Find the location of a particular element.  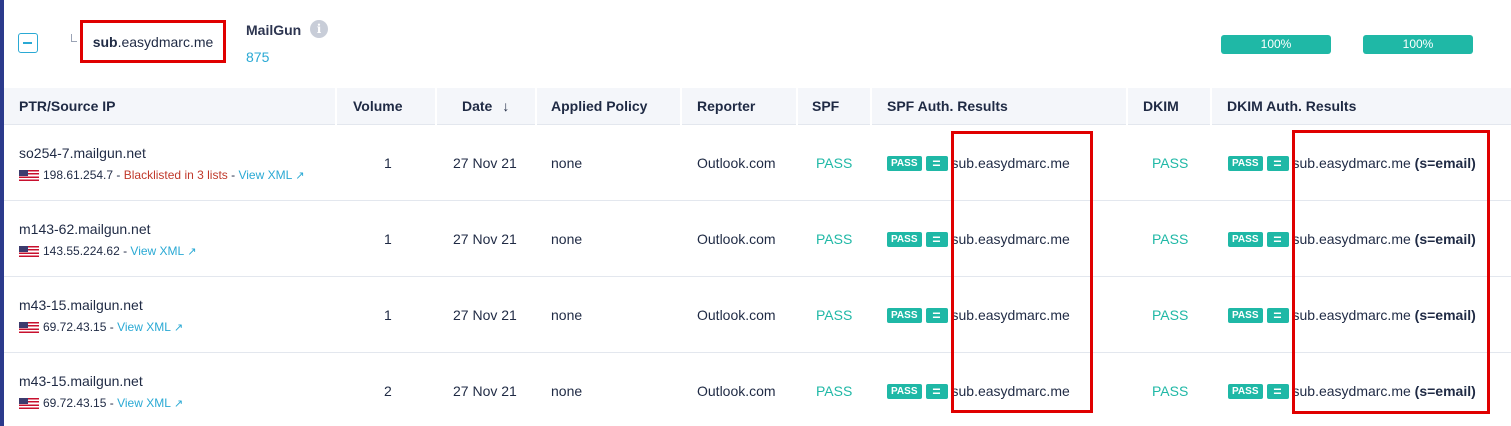

domain-bold-part: sub is located at coordinates (105, 41).